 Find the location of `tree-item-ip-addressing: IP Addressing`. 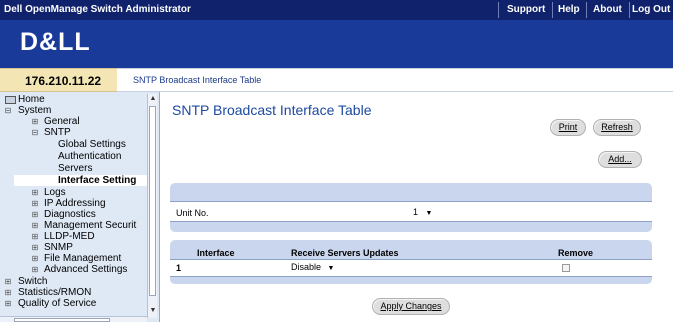

tree-item-ip-addressing: IP Addressing is located at coordinates (75, 203).